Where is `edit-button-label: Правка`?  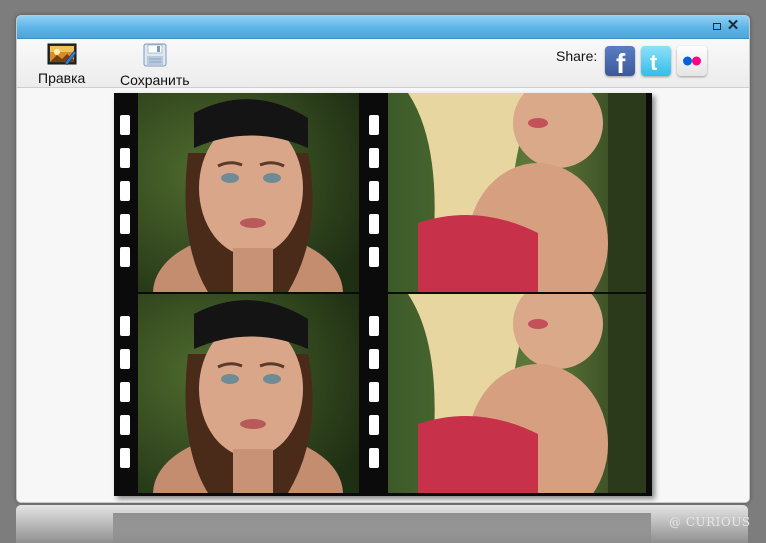
edit-button-label: Правка is located at coordinates (62, 78).